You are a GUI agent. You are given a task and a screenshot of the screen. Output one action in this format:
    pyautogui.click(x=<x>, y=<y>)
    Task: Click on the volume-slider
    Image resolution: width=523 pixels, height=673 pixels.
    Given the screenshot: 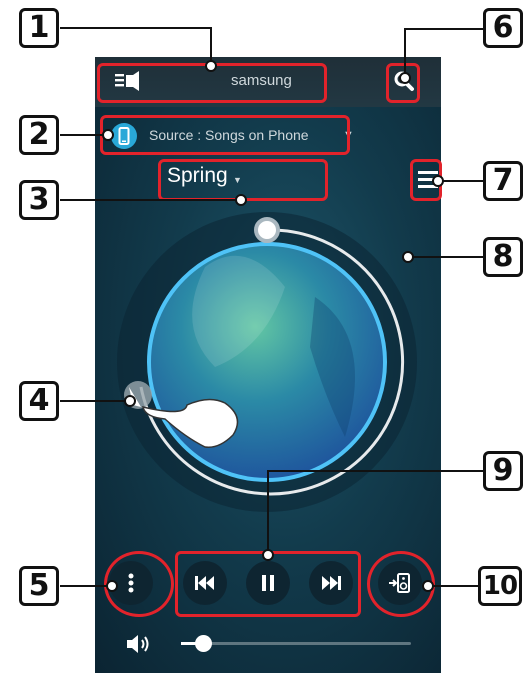 What is the action you would take?
    pyautogui.click(x=296, y=643)
    